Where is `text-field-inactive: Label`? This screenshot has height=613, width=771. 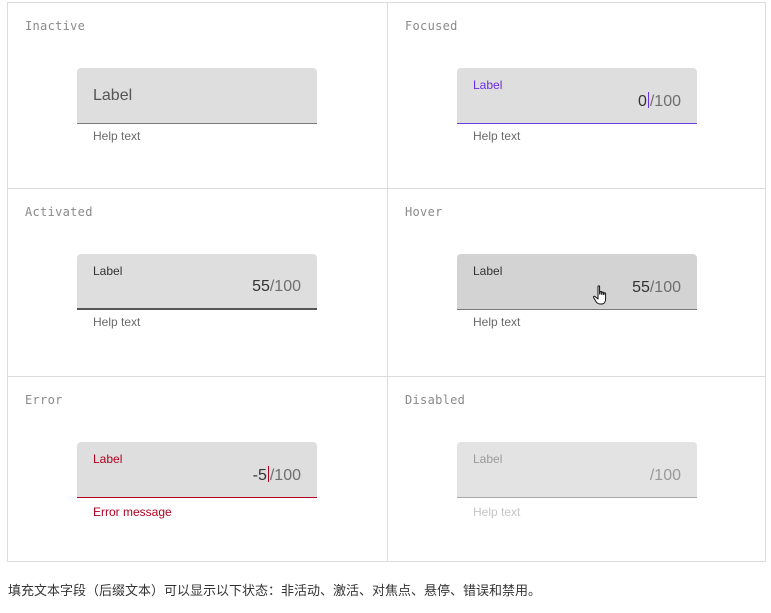
text-field-inactive: Label is located at coordinates (197, 96).